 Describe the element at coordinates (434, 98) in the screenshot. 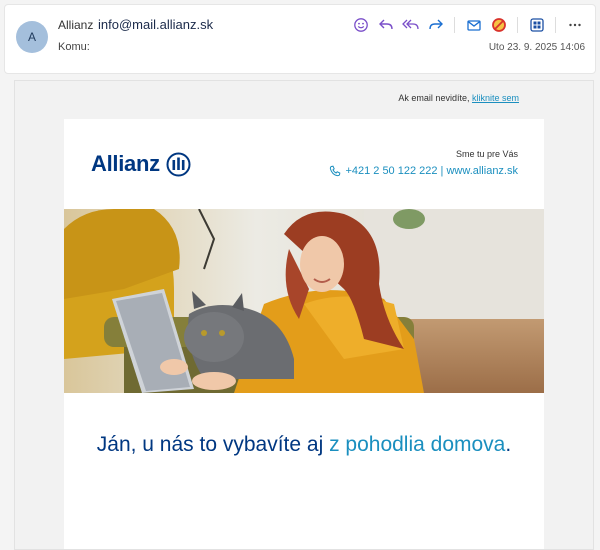

I see `view-online-text: Ak email nevidíte,` at that location.